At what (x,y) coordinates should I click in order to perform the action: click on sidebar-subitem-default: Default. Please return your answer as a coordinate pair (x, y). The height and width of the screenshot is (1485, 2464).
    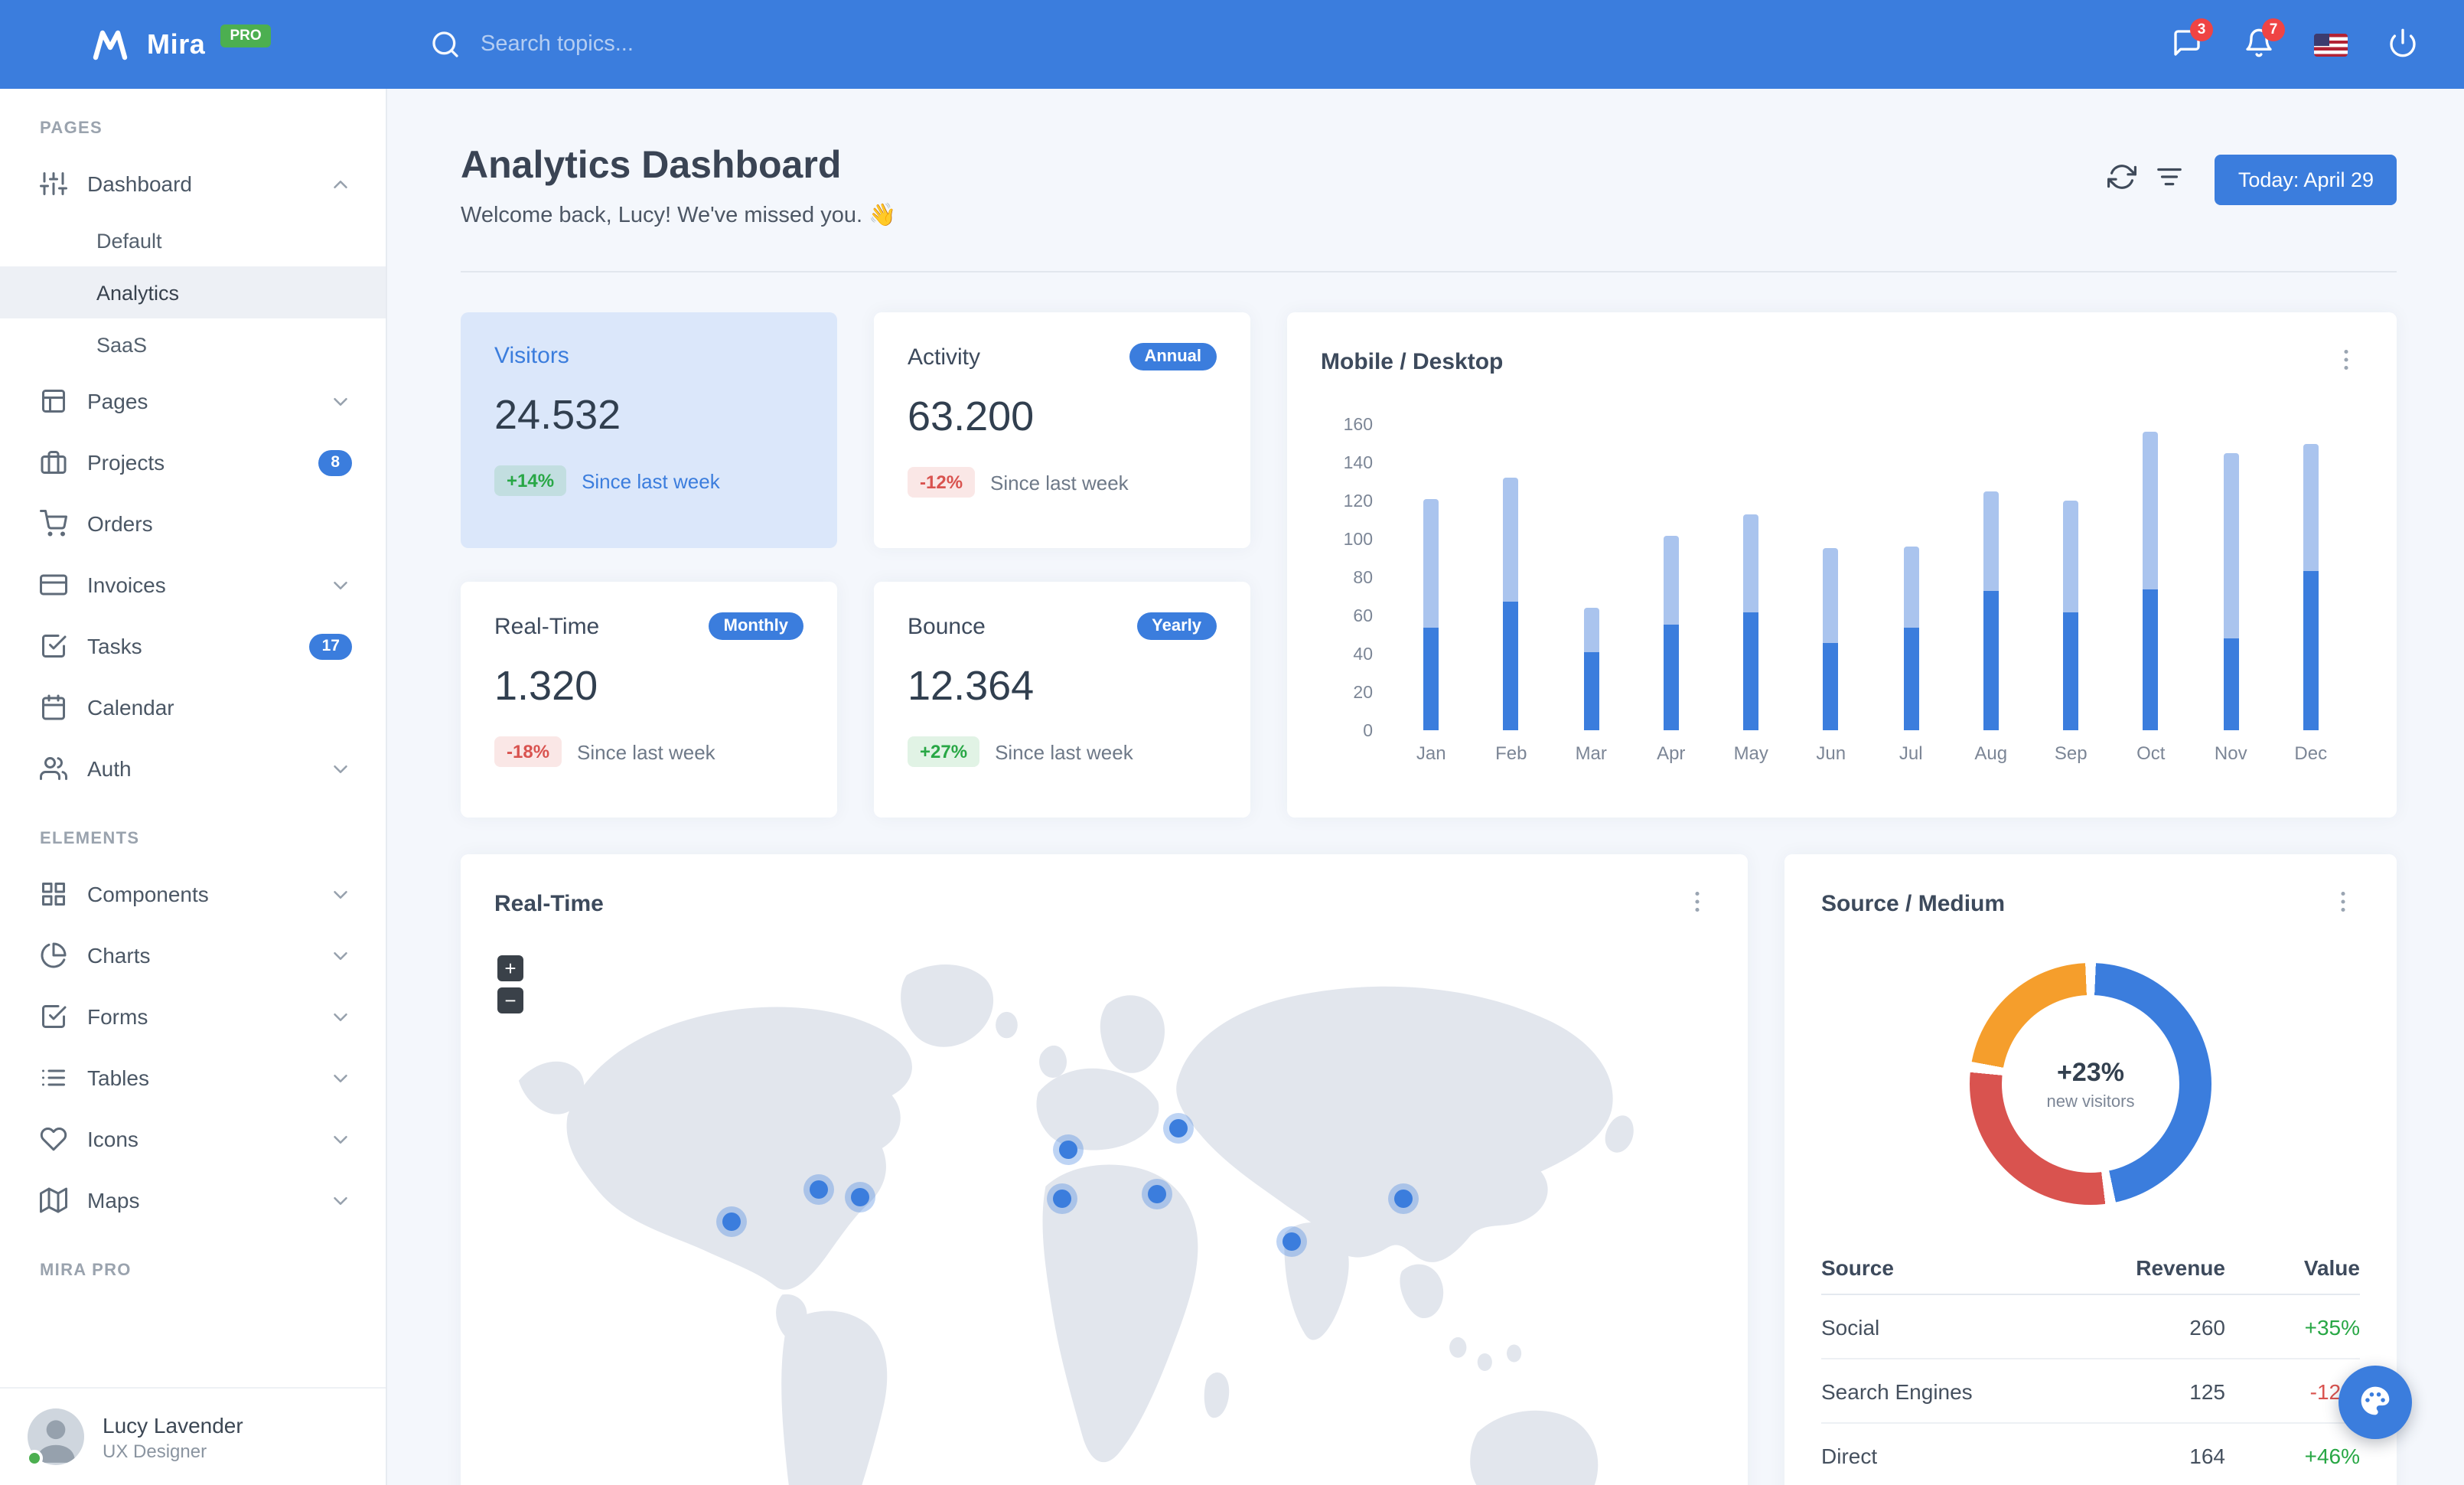
    Looking at the image, I should click on (193, 240).